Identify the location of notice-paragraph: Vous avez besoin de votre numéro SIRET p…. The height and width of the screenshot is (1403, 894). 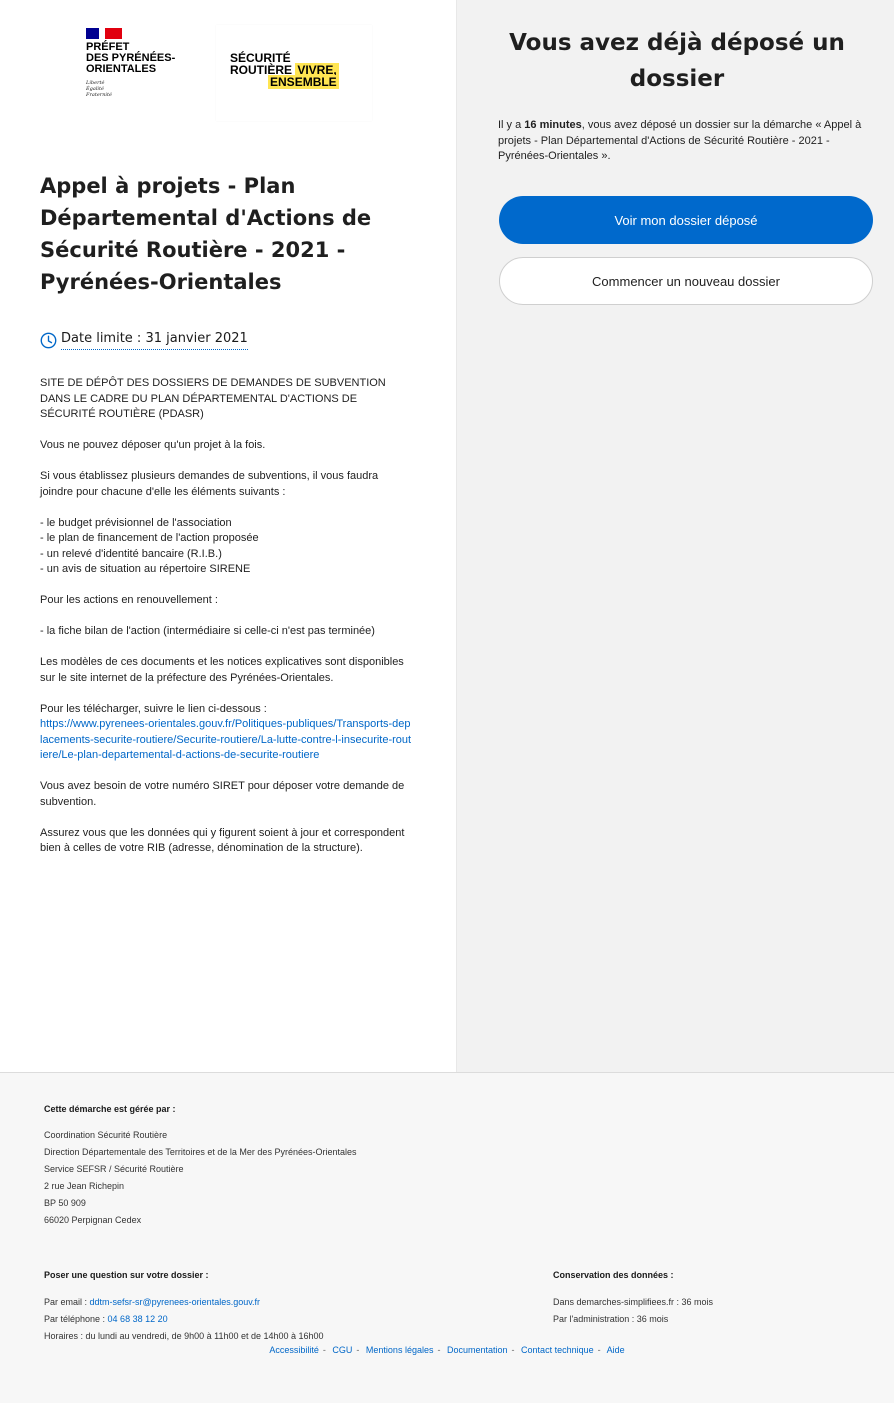
(222, 794).